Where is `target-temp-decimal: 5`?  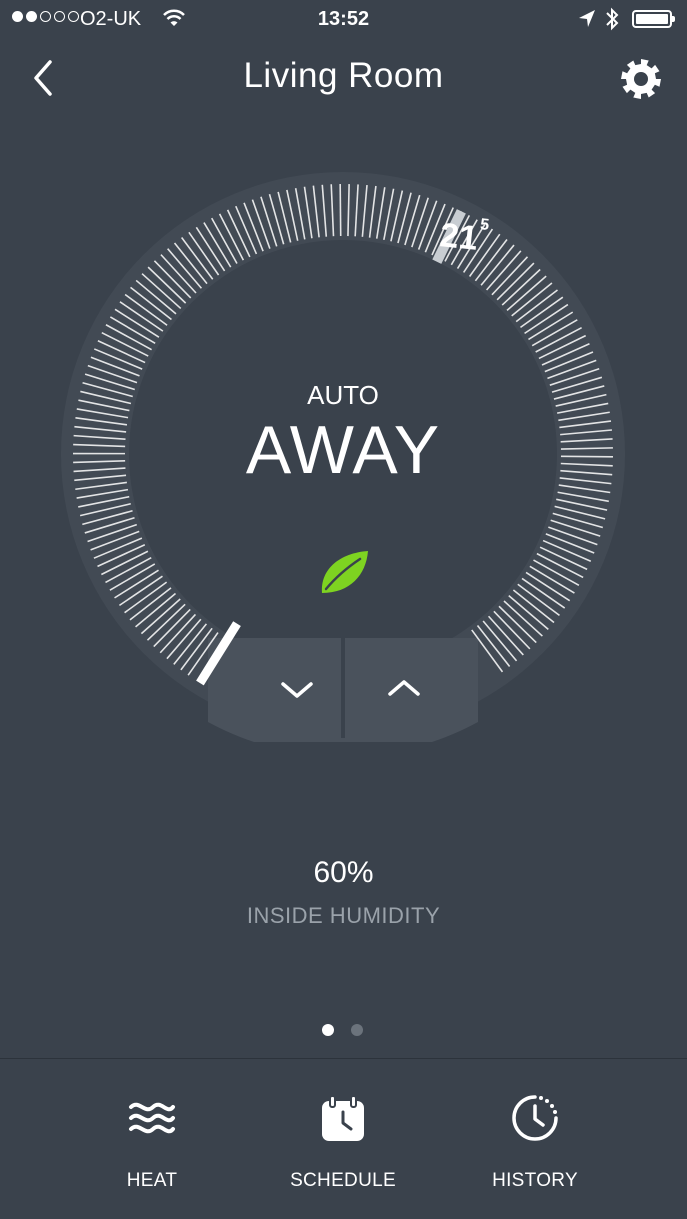 target-temp-decimal: 5 is located at coordinates (484, 225).